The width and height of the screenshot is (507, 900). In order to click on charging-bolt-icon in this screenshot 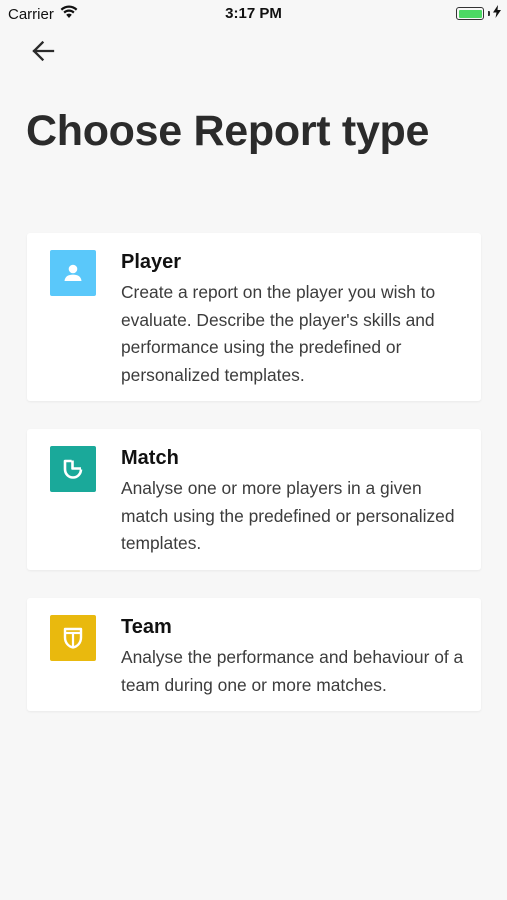, I will do `click(497, 13)`.